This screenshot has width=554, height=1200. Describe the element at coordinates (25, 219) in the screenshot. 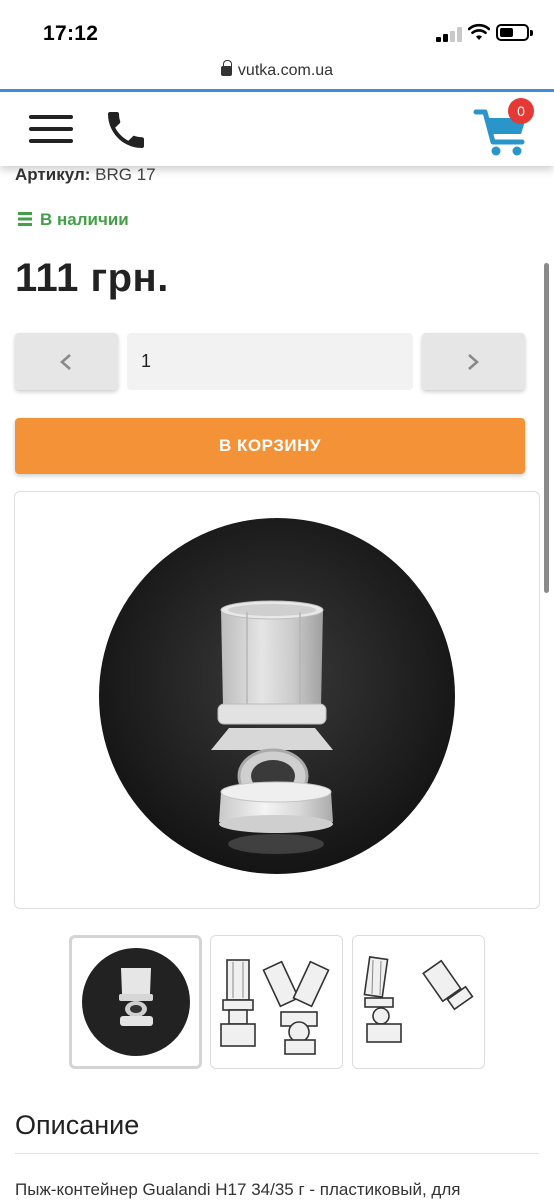

I see `list-icon` at that location.